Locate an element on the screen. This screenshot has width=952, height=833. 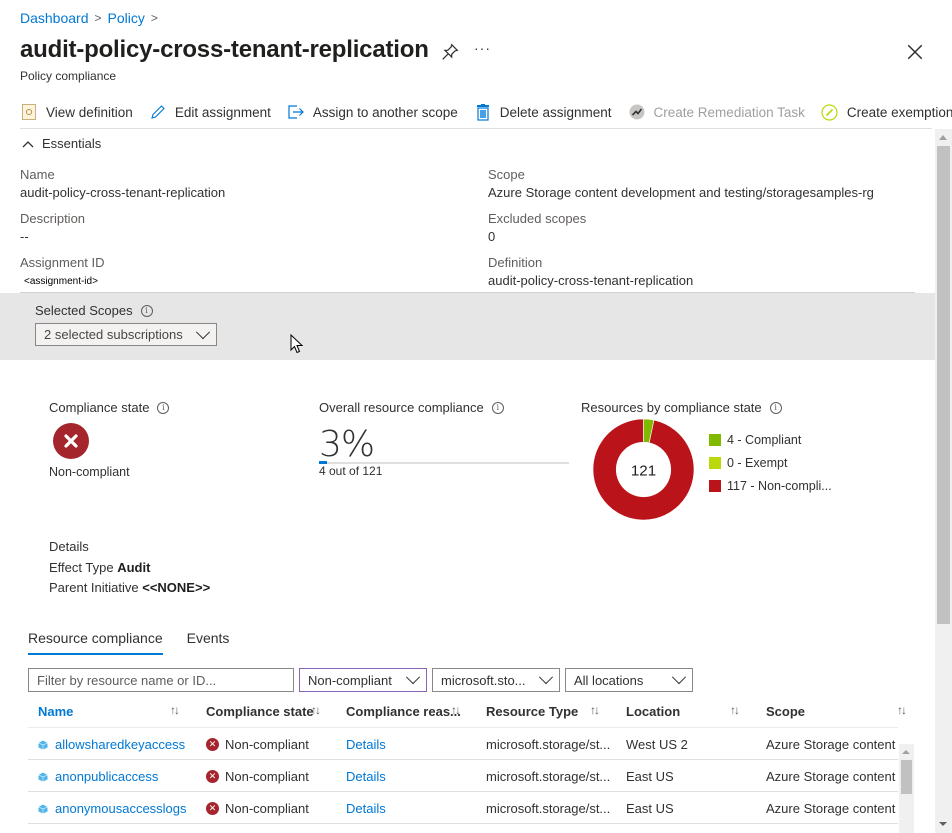
location-cell: East US is located at coordinates (650, 776).